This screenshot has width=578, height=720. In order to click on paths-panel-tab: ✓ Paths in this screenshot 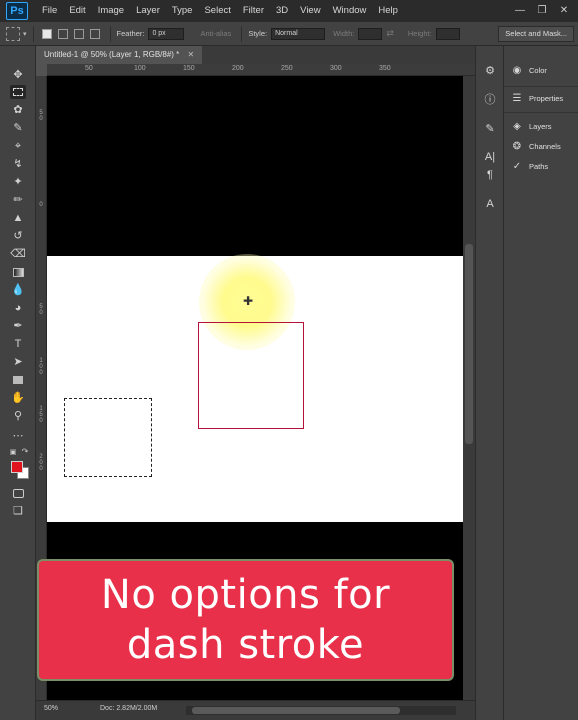, I will do `click(529, 166)`.